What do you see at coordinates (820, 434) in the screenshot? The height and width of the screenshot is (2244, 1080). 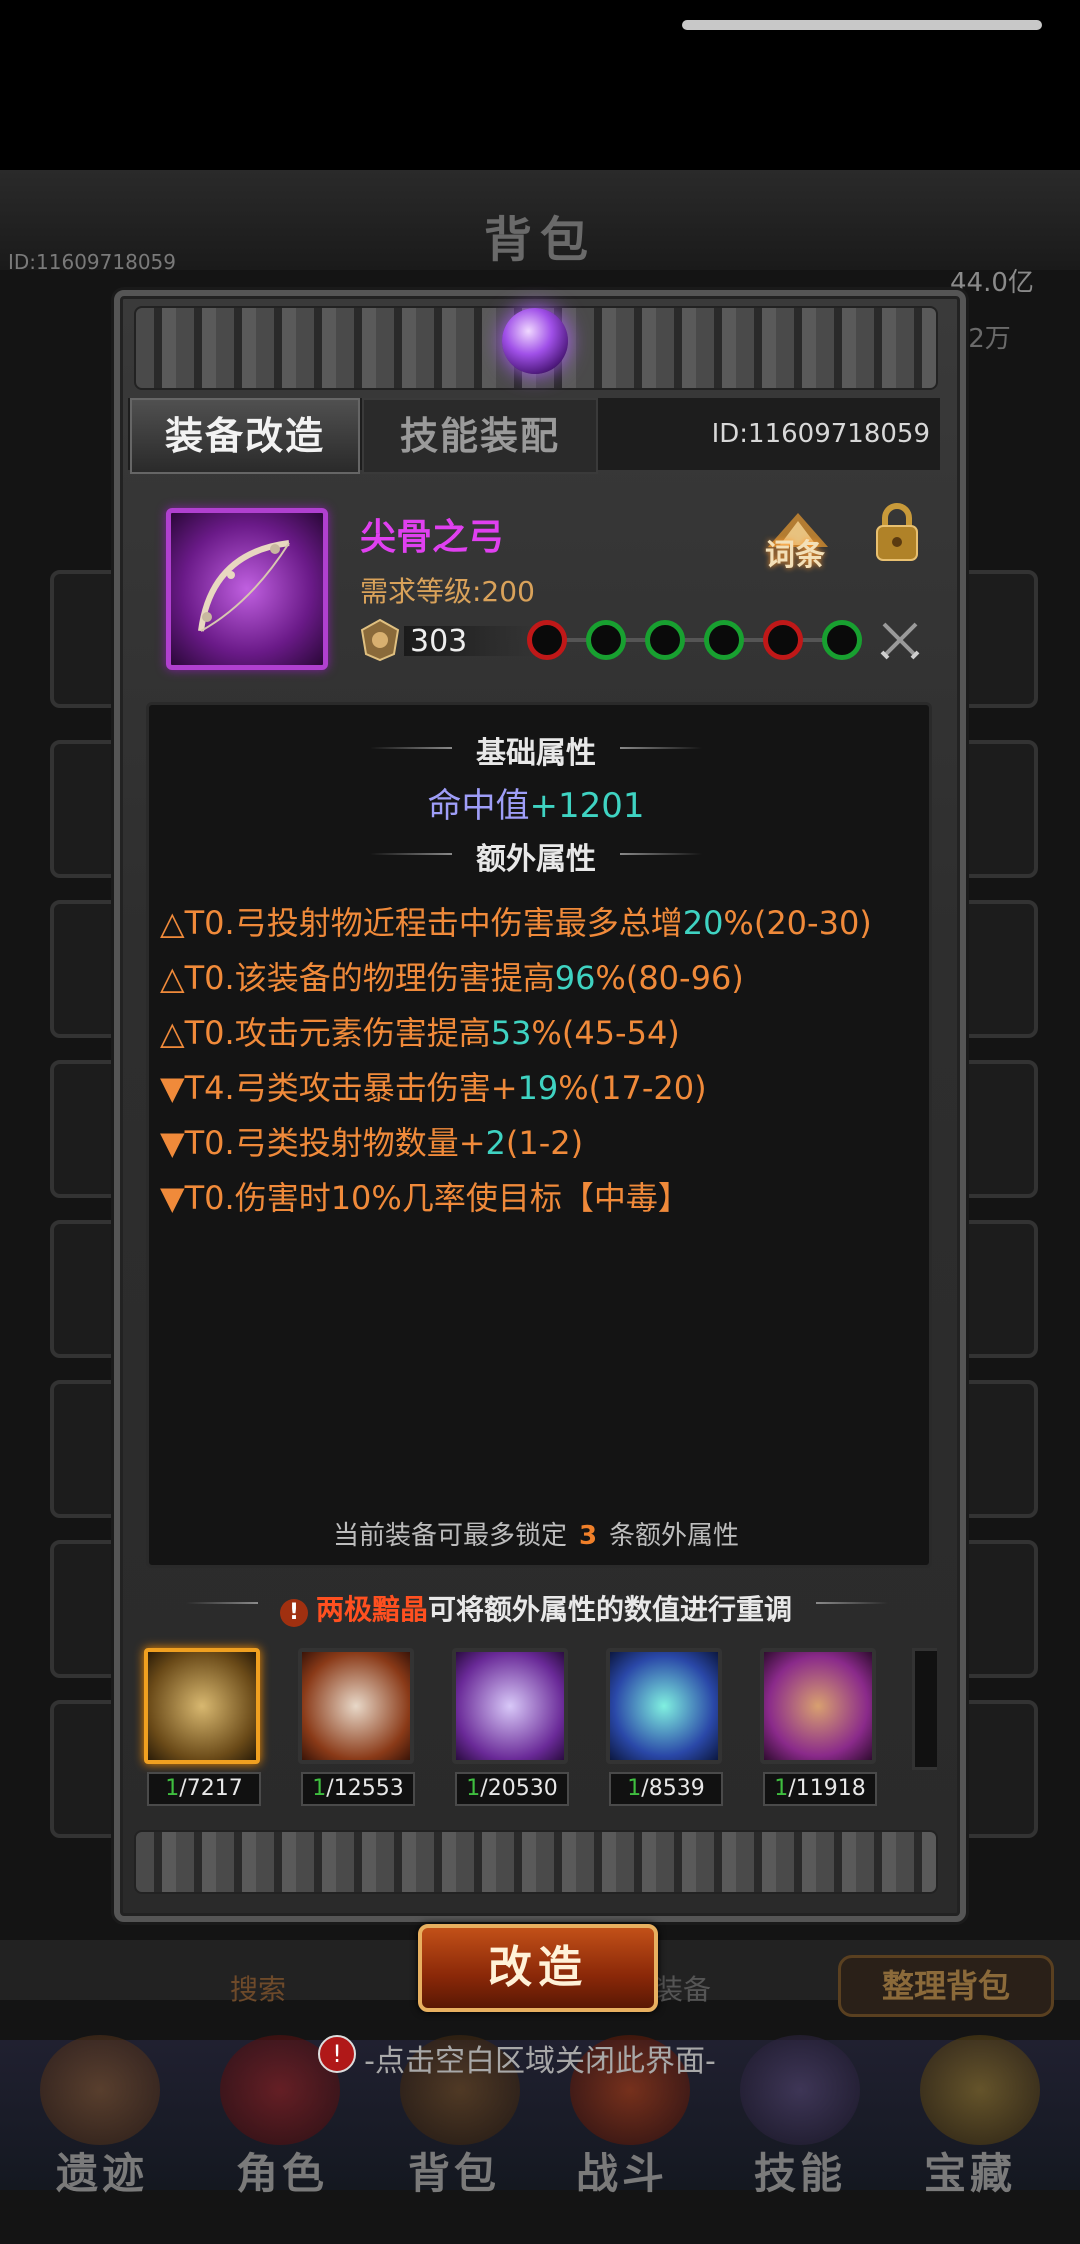 I see `player-id: ID:11609718059` at bounding box center [820, 434].